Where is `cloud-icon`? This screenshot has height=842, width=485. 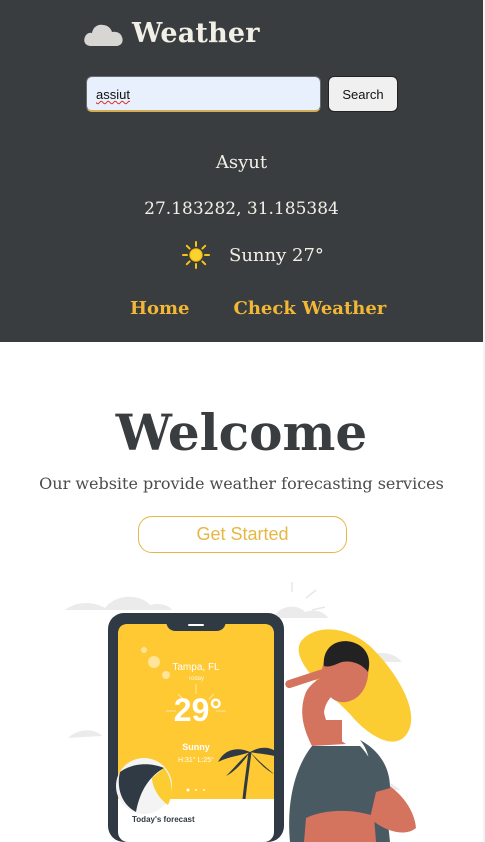
cloud-icon is located at coordinates (103, 35).